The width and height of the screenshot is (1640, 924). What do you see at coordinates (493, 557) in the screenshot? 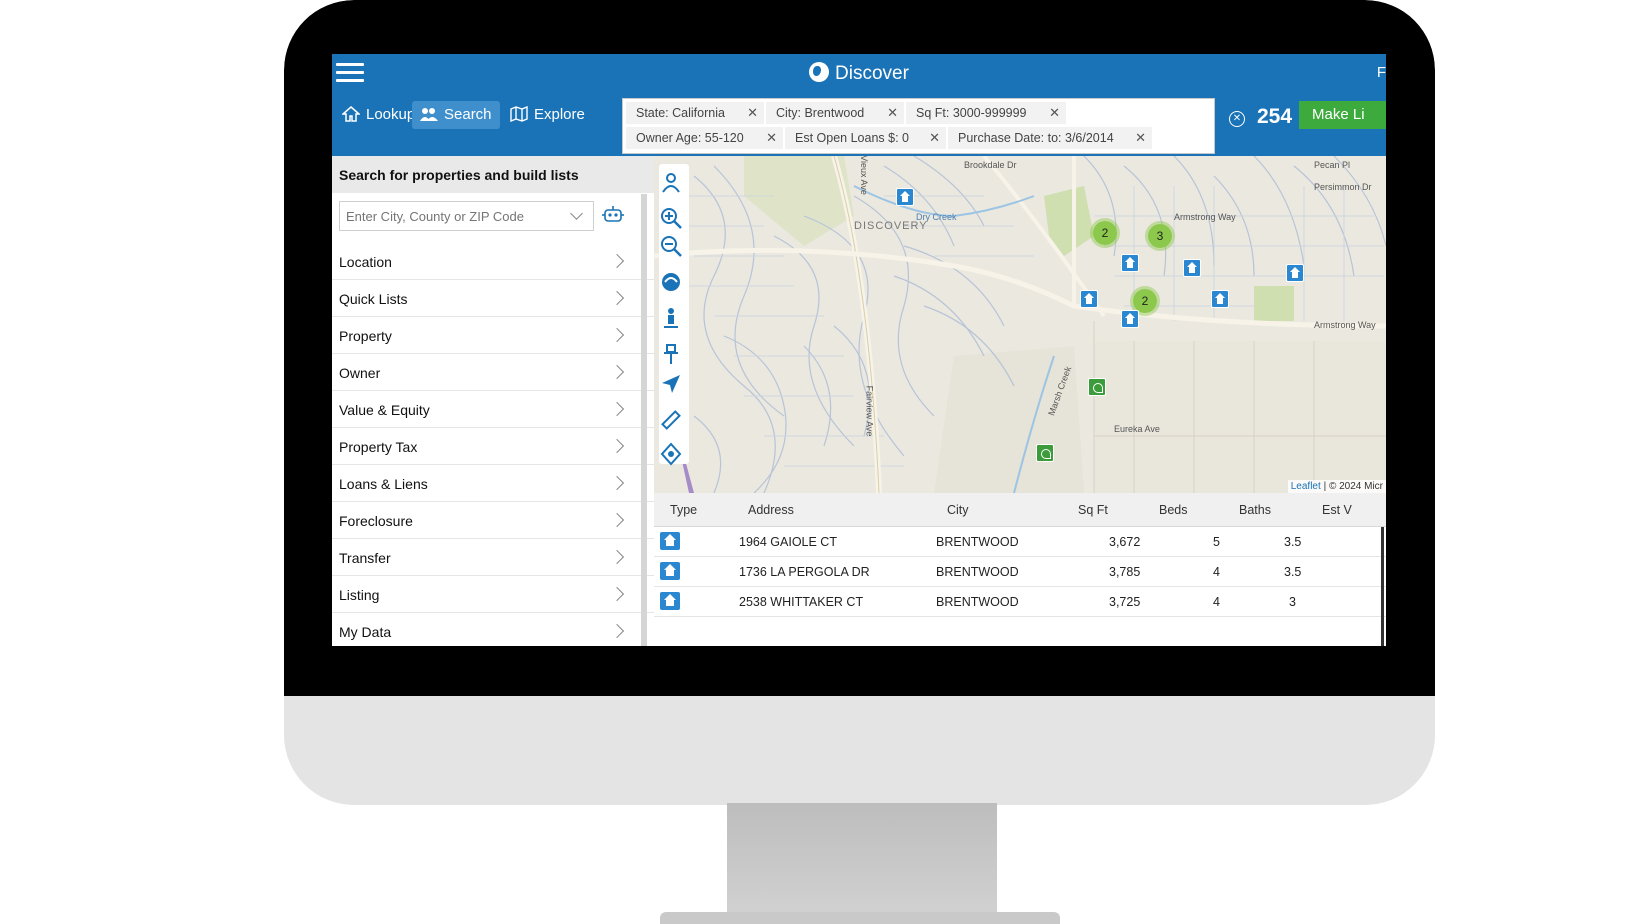
I see `menu-item-transfer: Transfer` at bounding box center [493, 557].